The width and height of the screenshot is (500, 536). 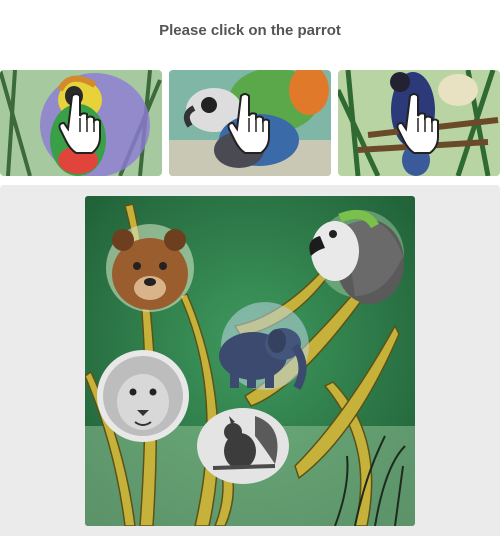 What do you see at coordinates (150, 268) in the screenshot?
I see `bear` at bounding box center [150, 268].